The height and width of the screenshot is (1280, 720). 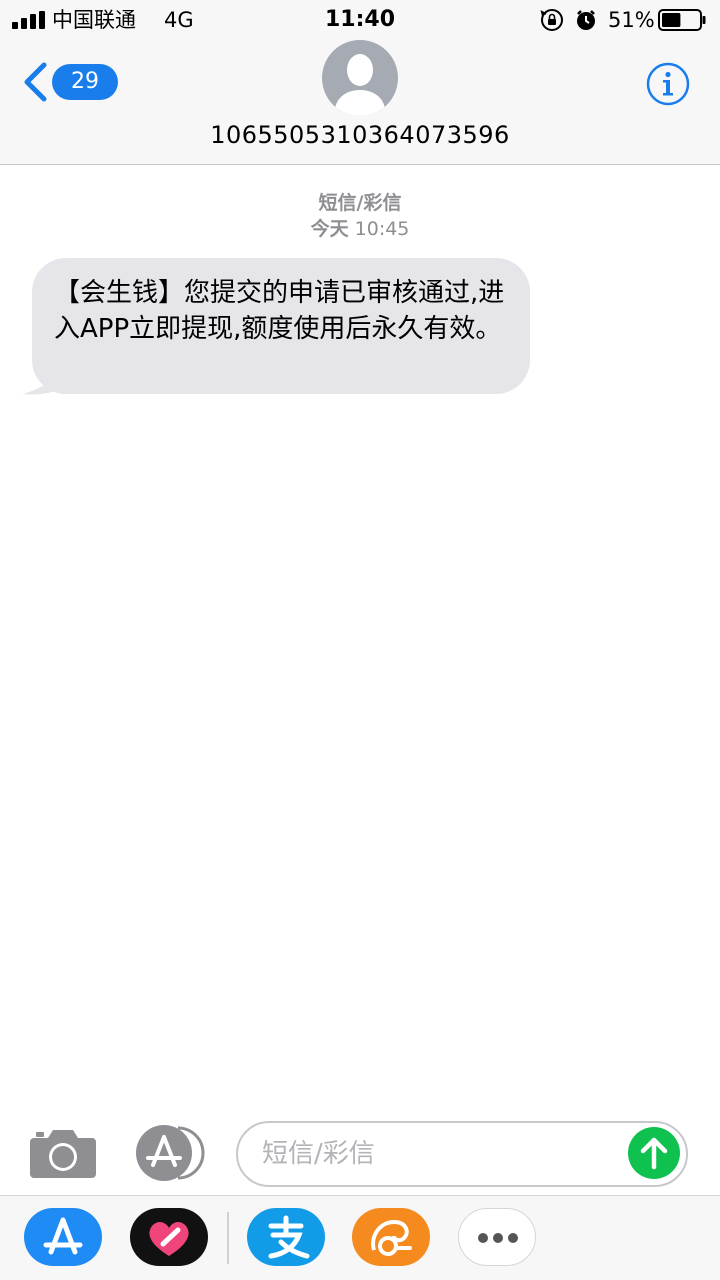 I want to click on message-bubble: 【会生钱】您提交的申请已审核通过,进入APP立即提现,额度使用后永久有效。, so click(x=281, y=326).